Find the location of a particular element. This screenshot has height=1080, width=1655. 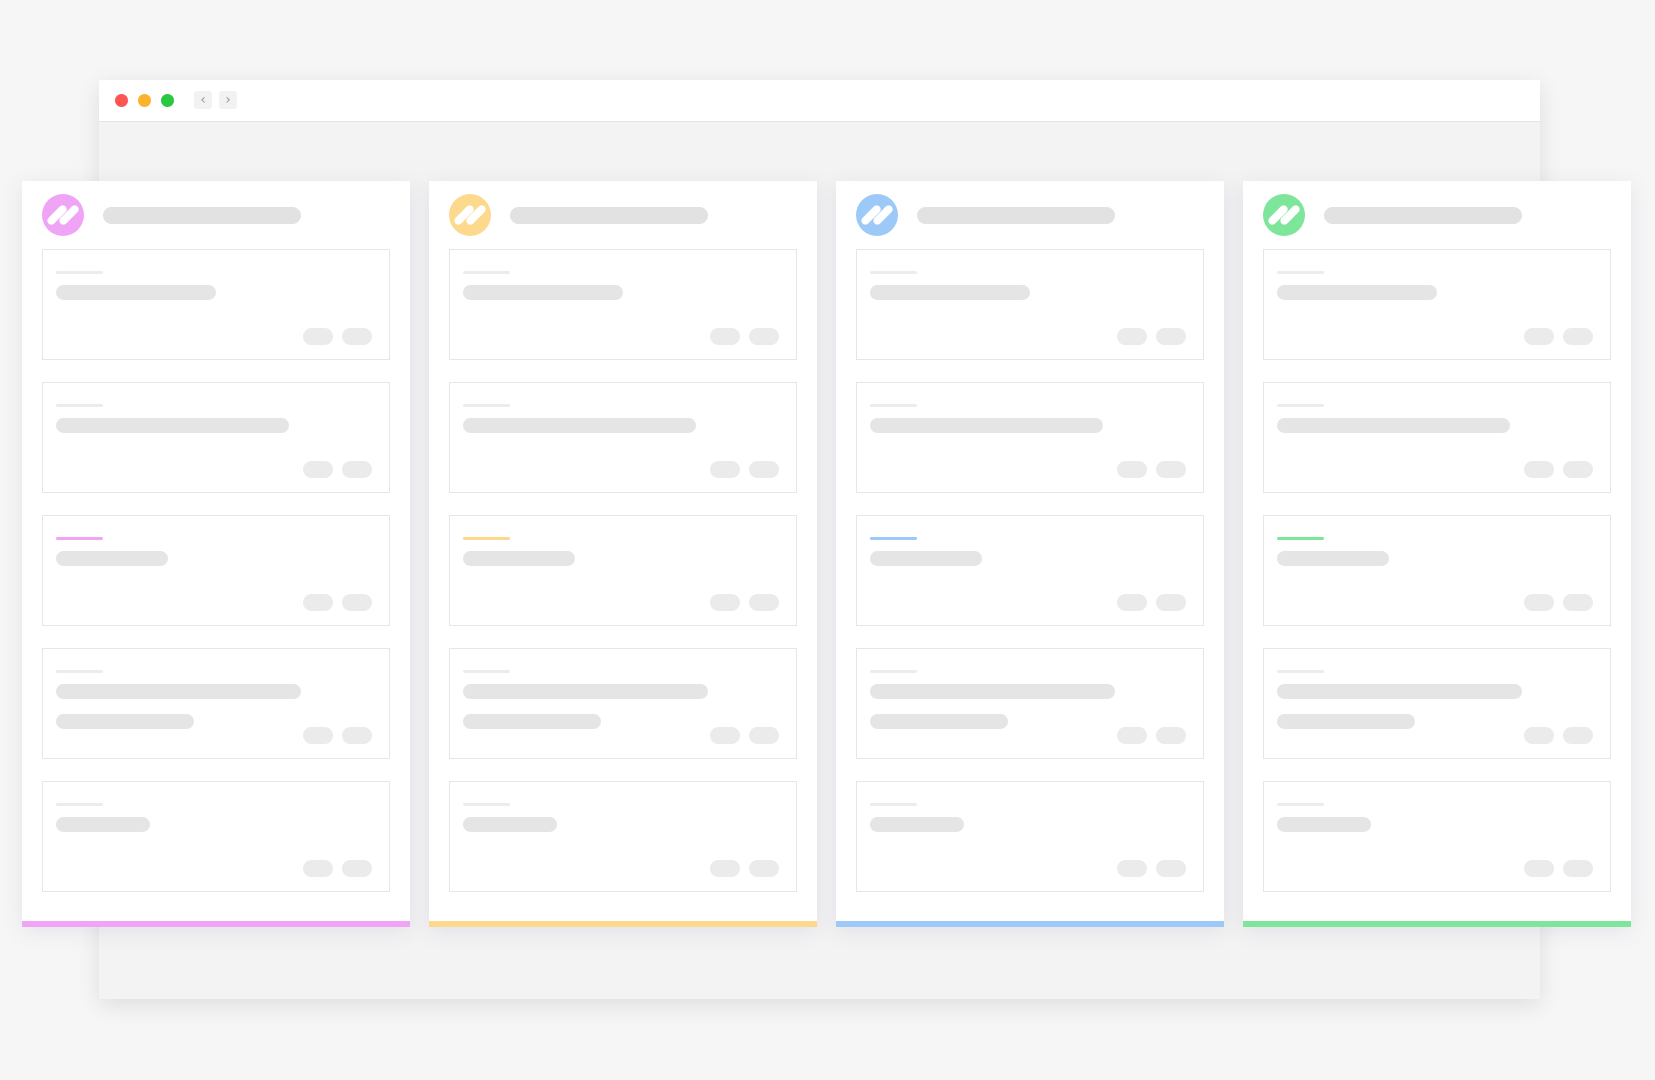

maximize-window-button is located at coordinates (167, 100).